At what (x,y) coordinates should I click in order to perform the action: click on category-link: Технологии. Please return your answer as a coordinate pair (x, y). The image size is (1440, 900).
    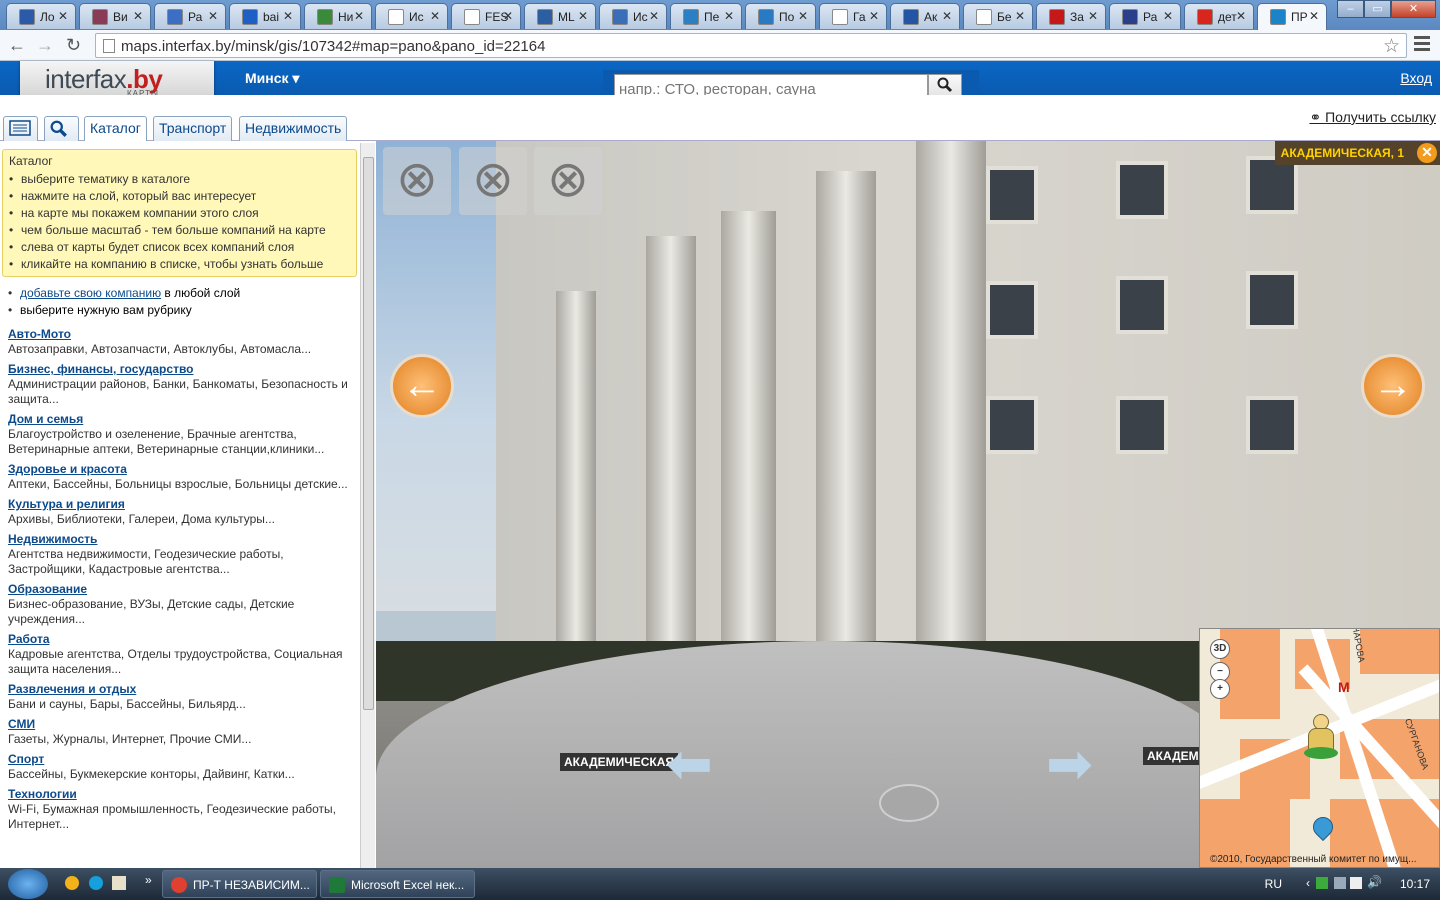
    Looking at the image, I should click on (42, 794).